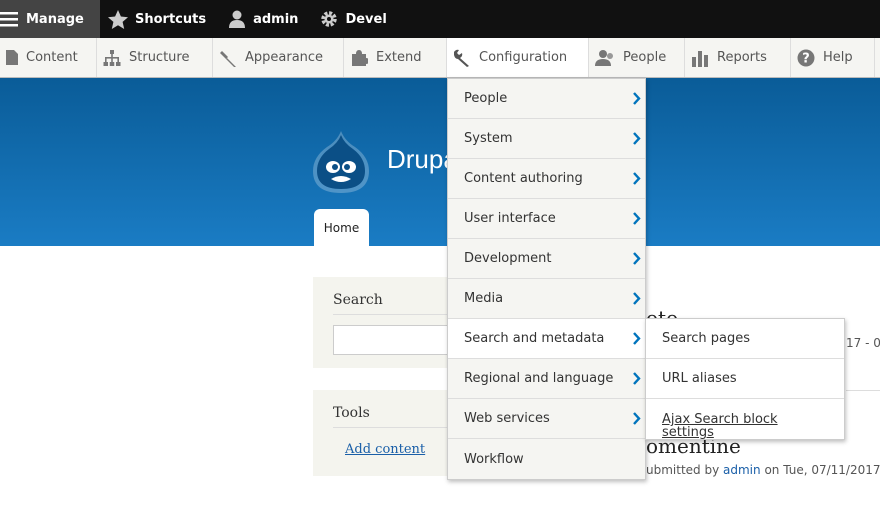 The width and height of the screenshot is (880, 510). Describe the element at coordinates (351, 413) in the screenshot. I see `tools-block-title: Tools` at that location.